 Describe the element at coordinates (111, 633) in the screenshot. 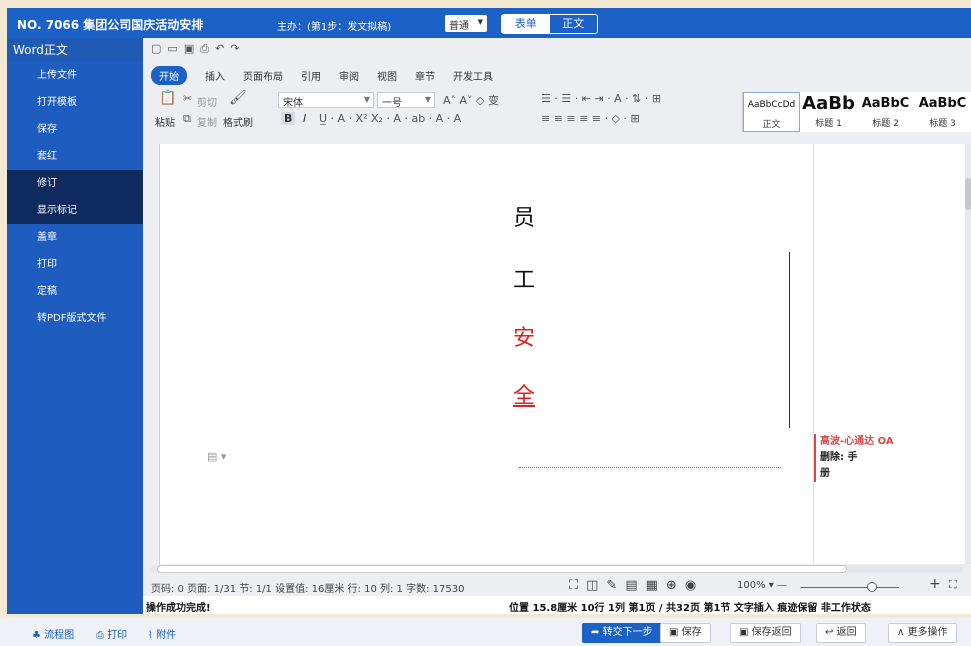

I see `print-link: ⎙ 打印` at that location.